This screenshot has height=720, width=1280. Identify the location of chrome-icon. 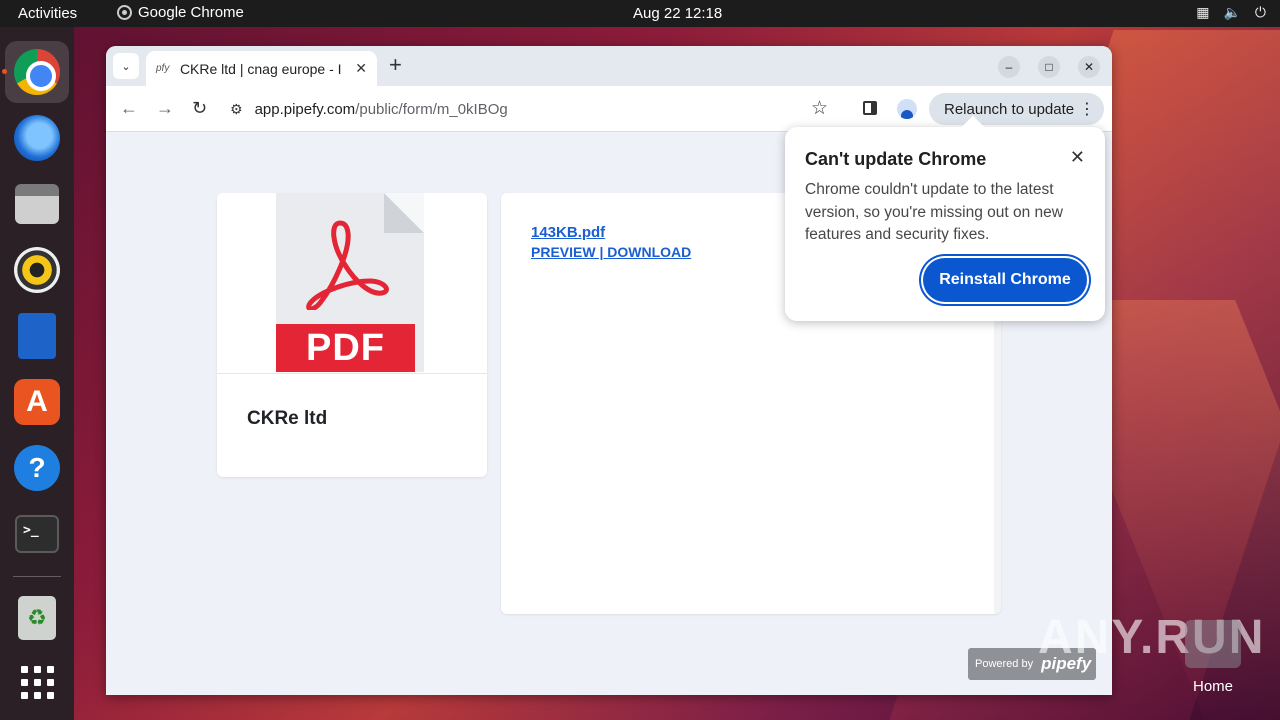
(37, 72).